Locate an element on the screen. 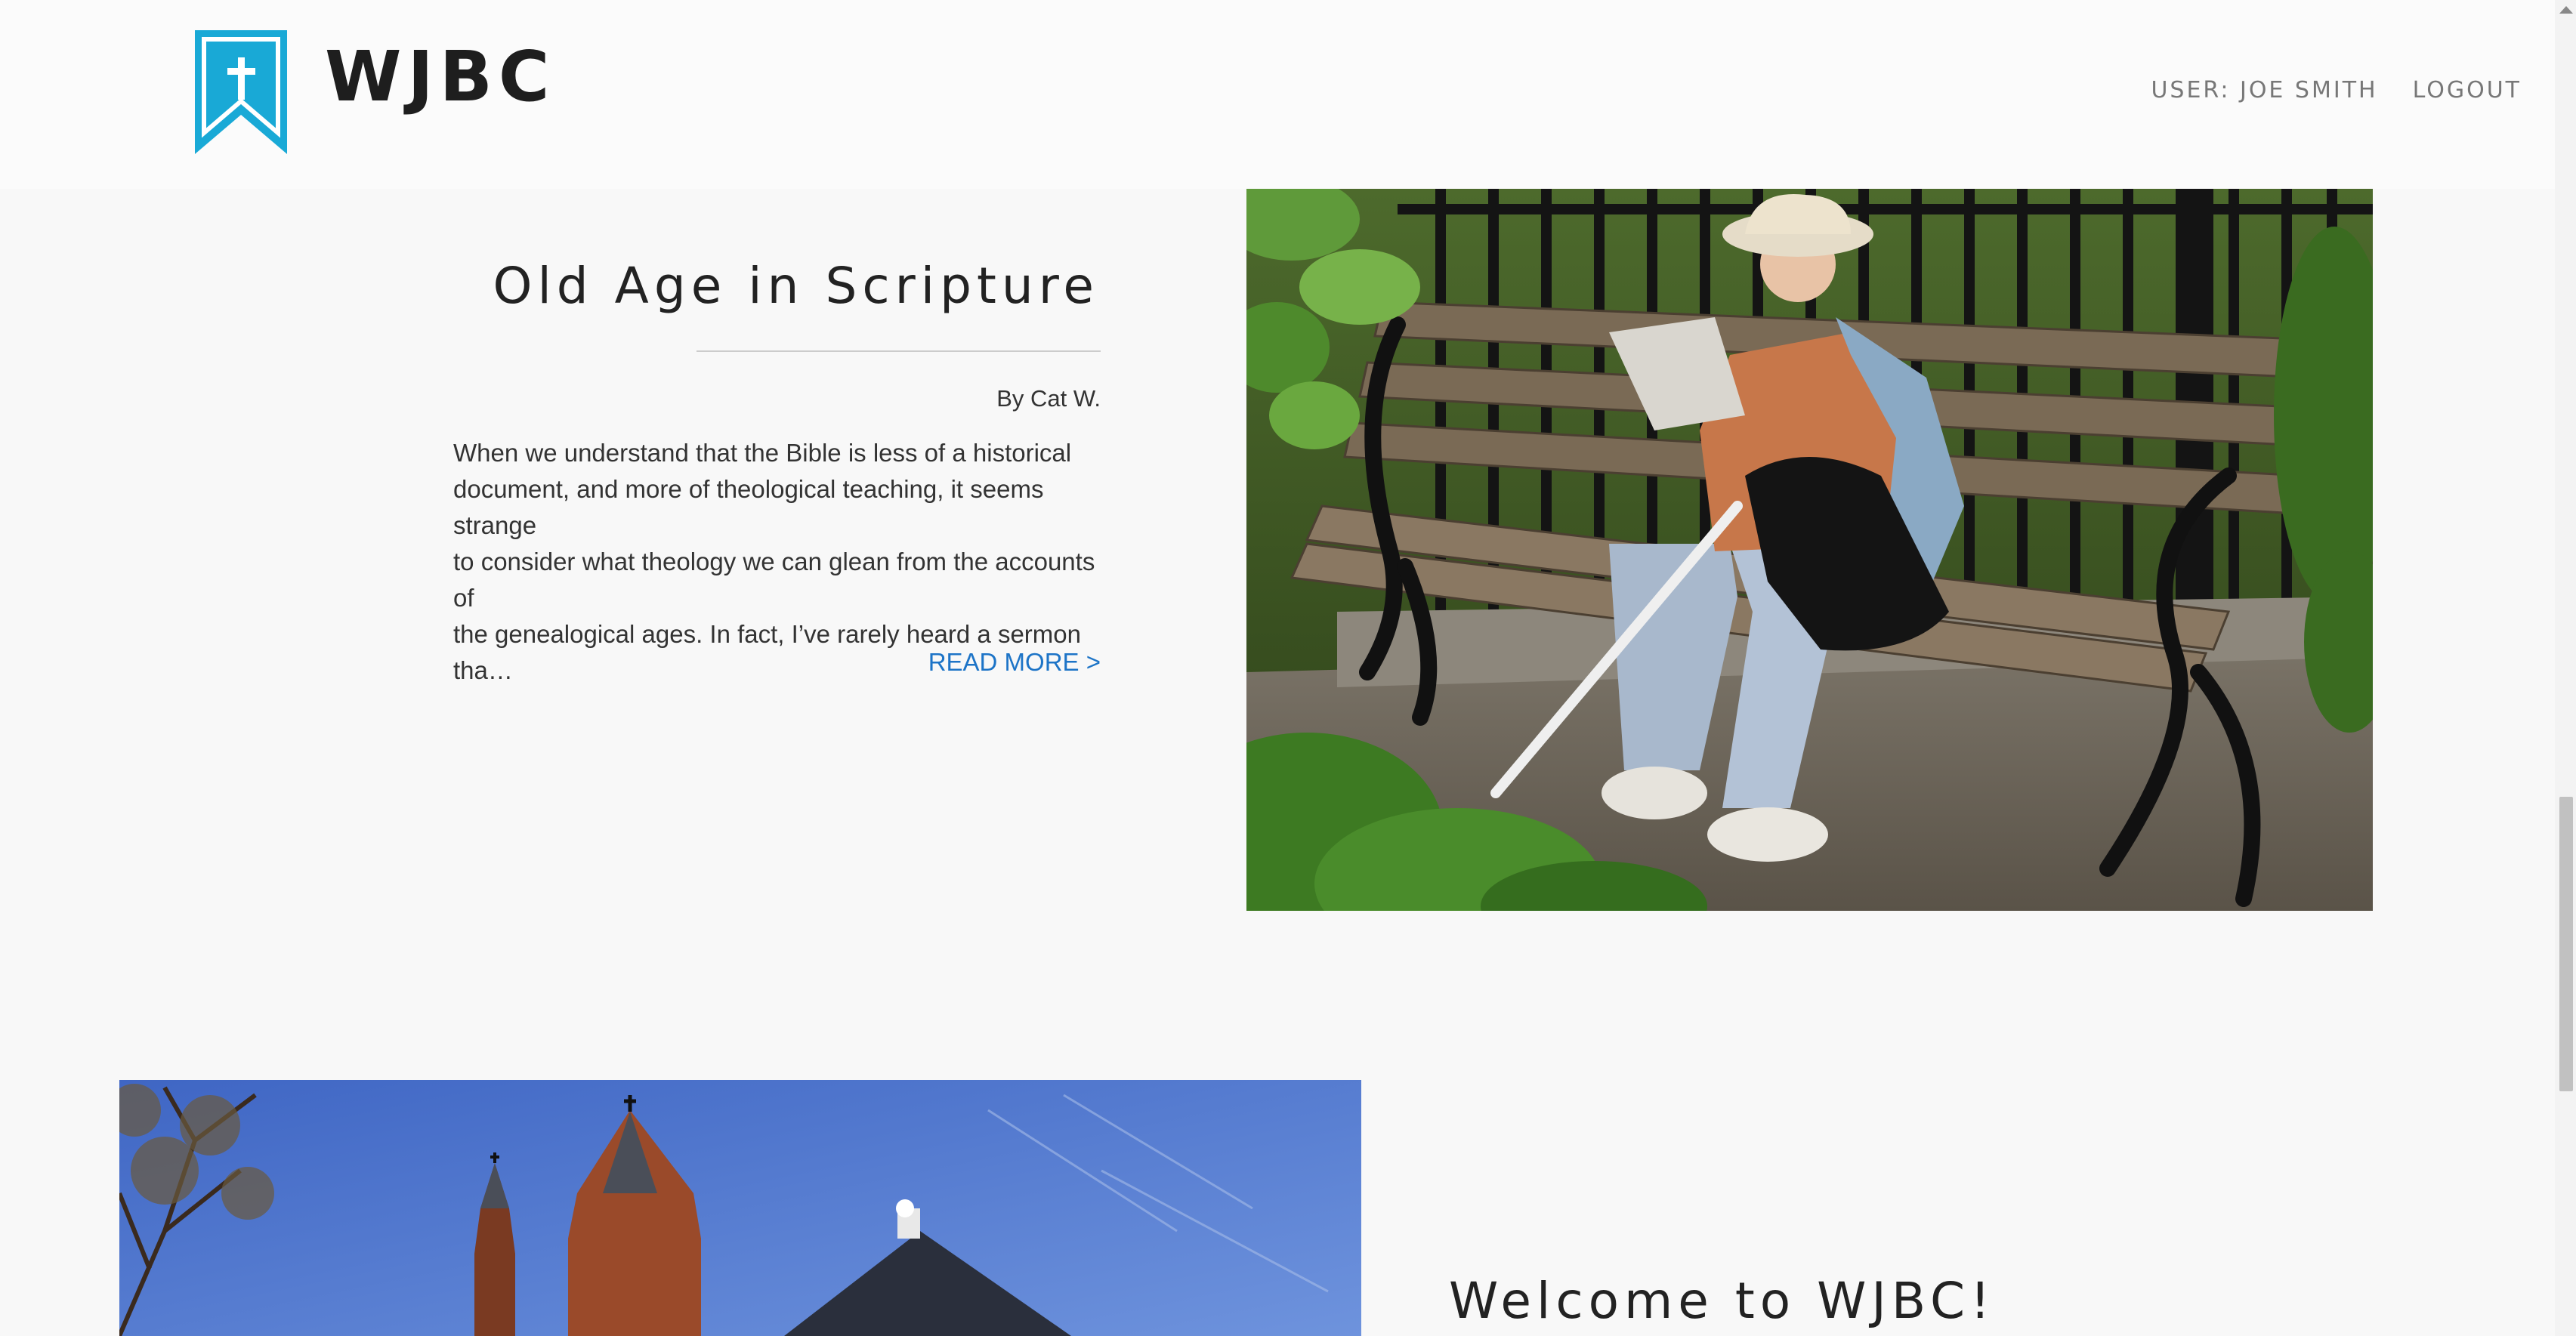 Image resolution: width=2576 pixels, height=1336 pixels. site-logo-text: WJBC is located at coordinates (440, 77).